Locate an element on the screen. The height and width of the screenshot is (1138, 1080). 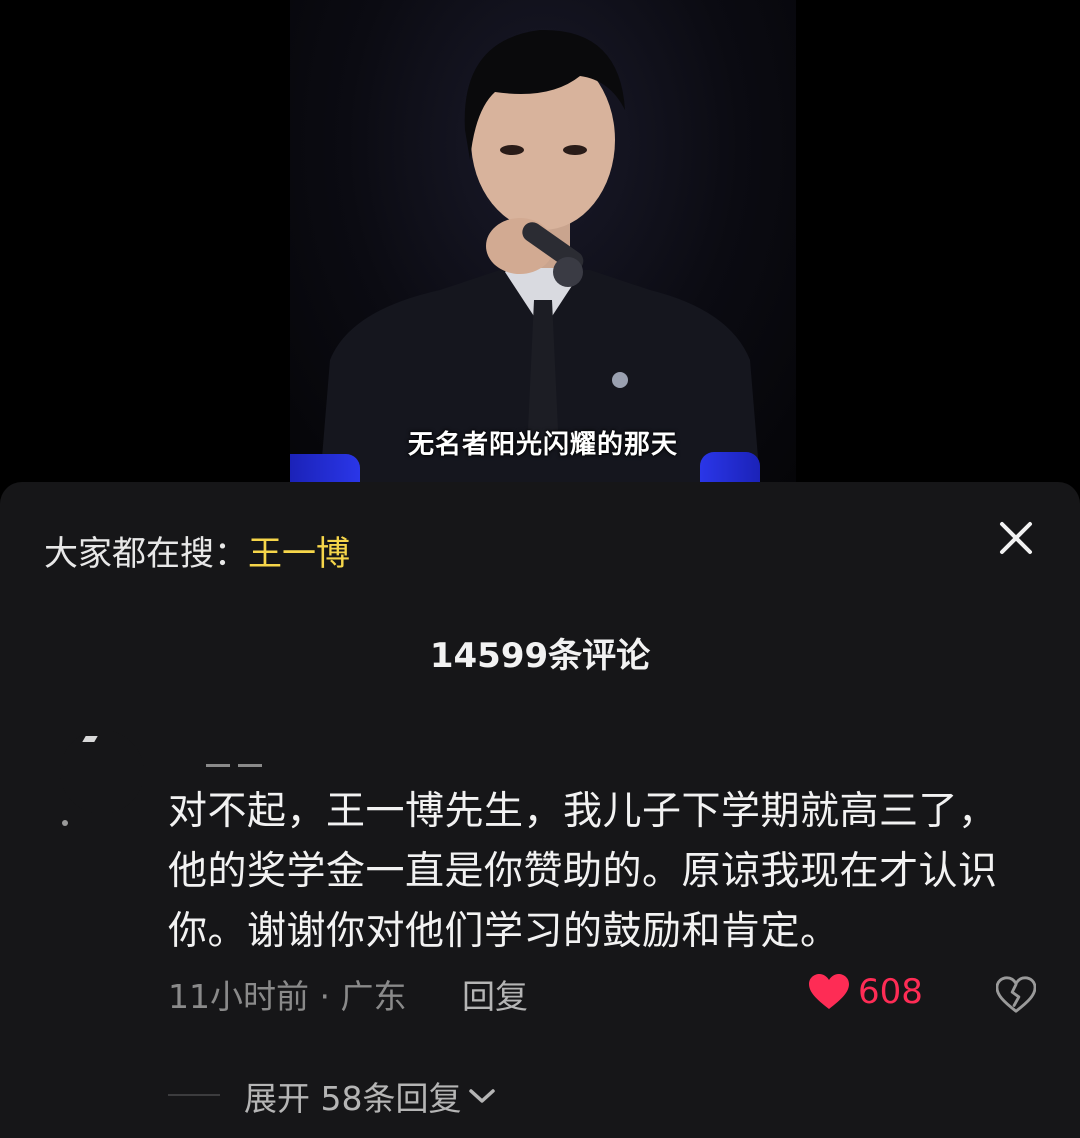
expand-replies-label: 展开 58条回复 is located at coordinates (353, 1098).